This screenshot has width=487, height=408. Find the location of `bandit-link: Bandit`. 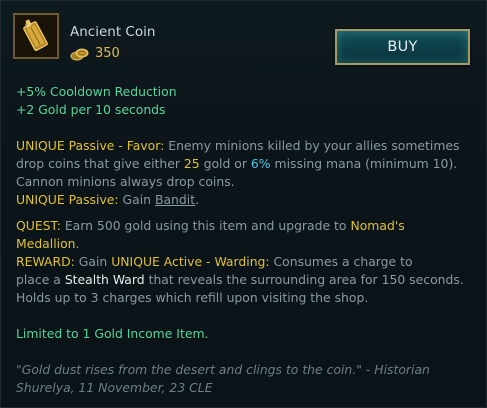

bandit-link: Bandit is located at coordinates (175, 199).